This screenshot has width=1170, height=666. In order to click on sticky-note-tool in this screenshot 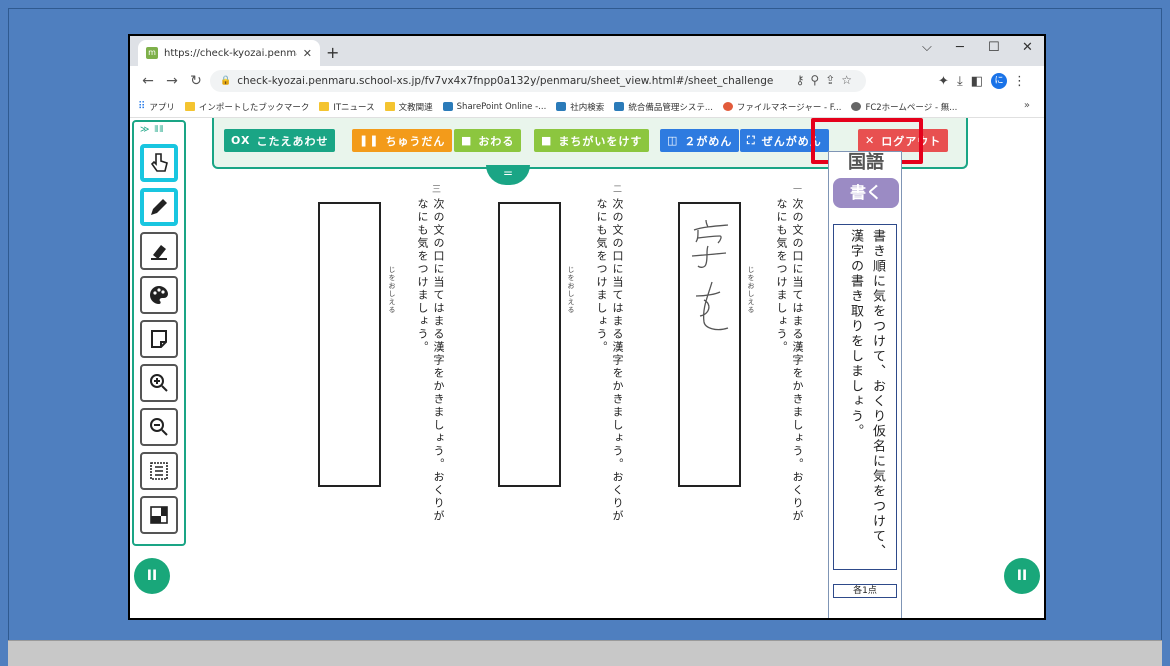, I will do `click(159, 339)`.